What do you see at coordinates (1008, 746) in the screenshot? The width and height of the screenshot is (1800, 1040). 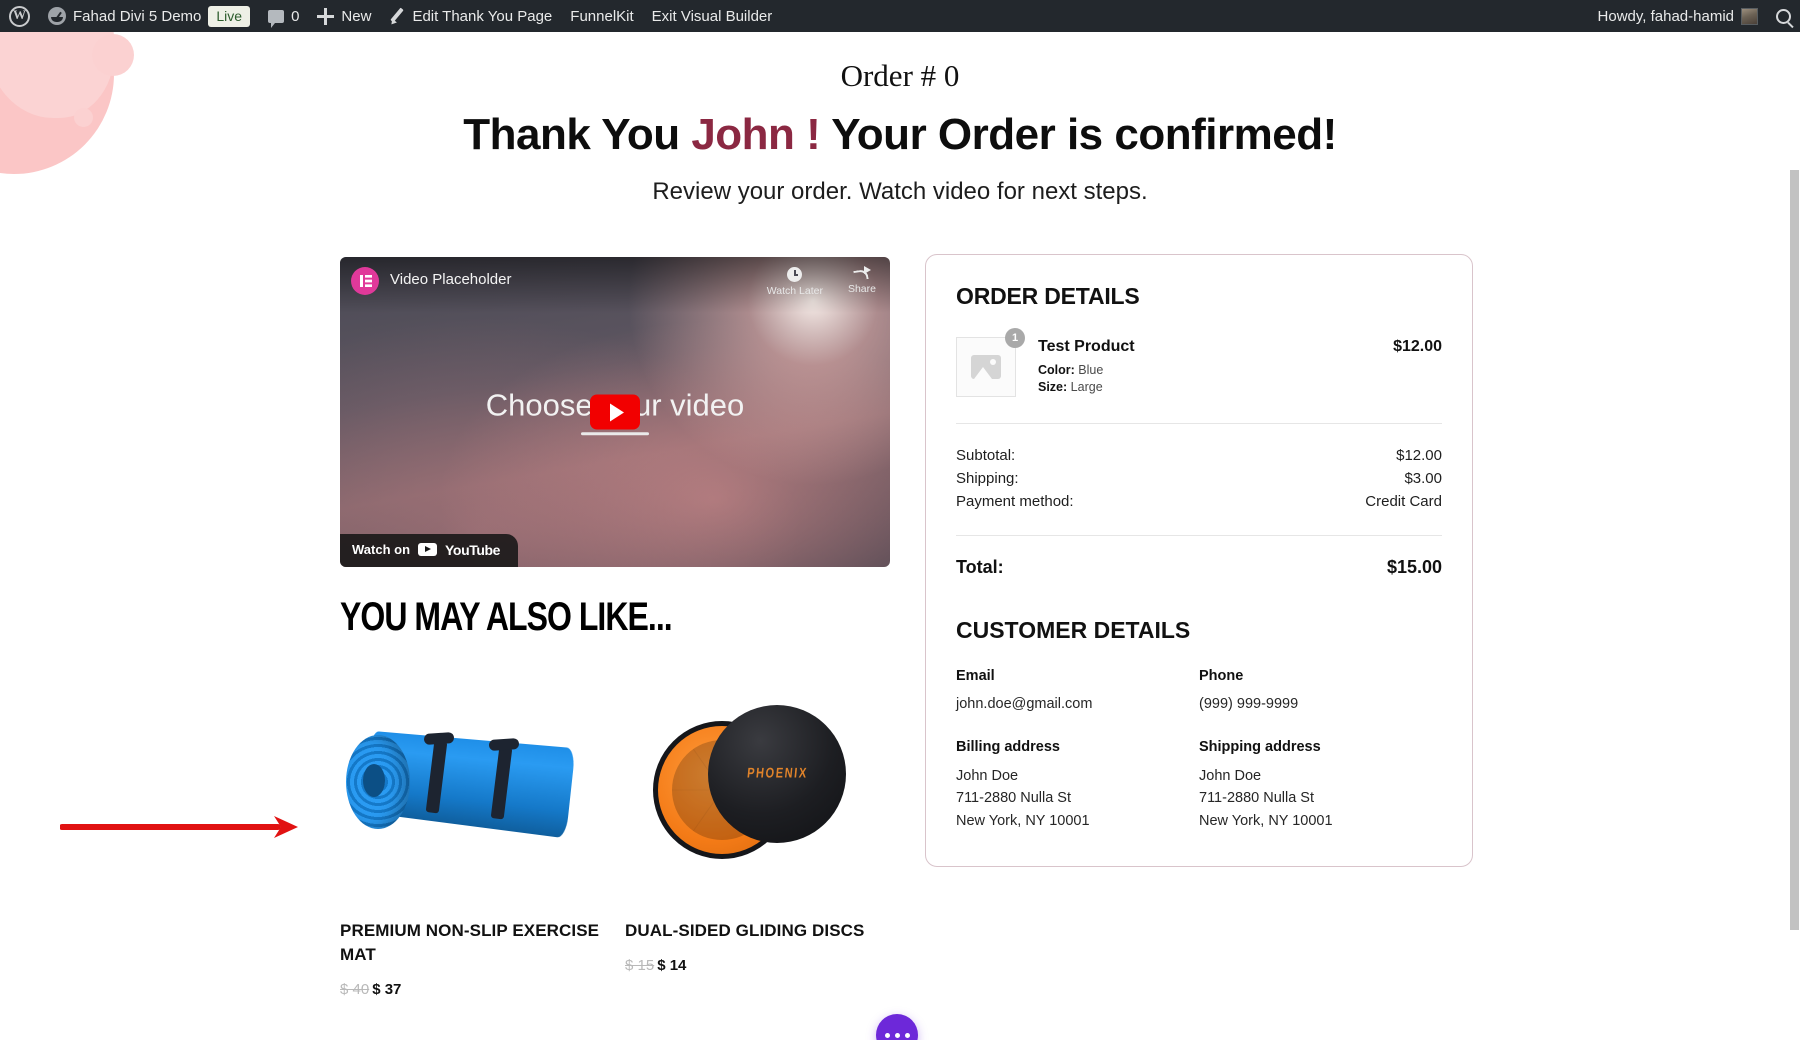 I see `billing-address-label: Billing address` at bounding box center [1008, 746].